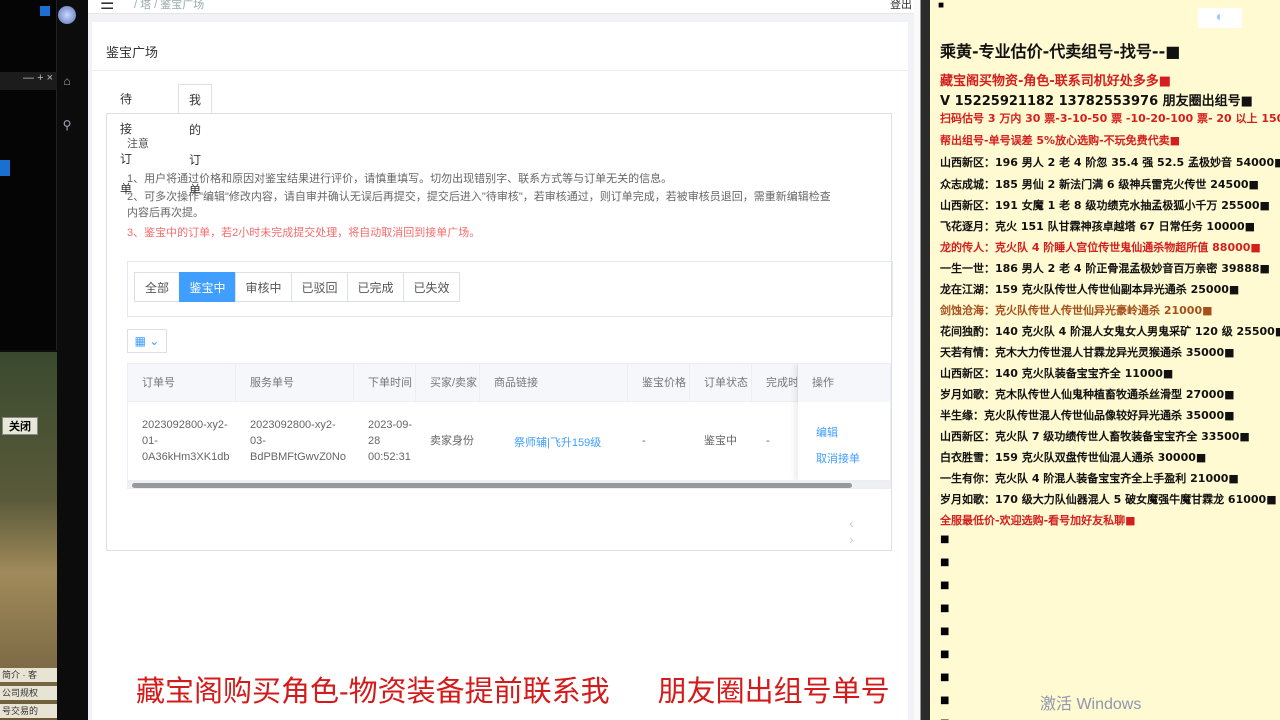 The height and width of the screenshot is (720, 1280). I want to click on order-no-line: 01-, so click(150, 441).